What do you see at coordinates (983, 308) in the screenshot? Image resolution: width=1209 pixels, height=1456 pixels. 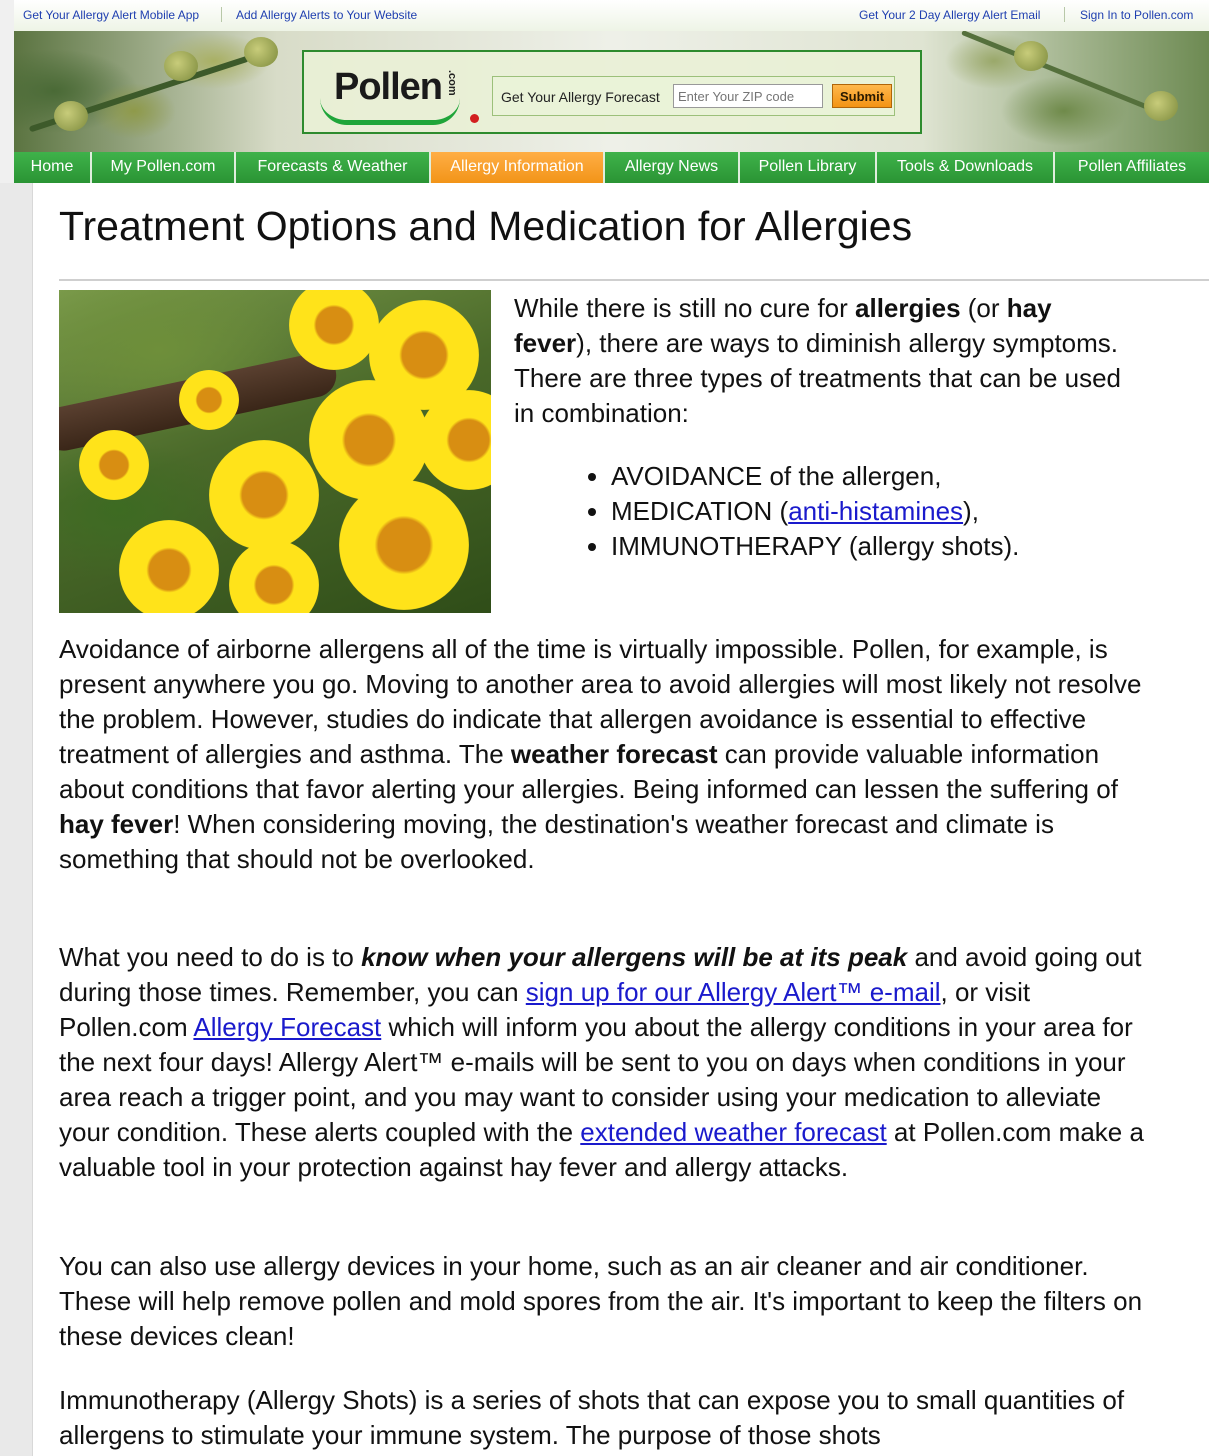 I see `intro-text: (or` at bounding box center [983, 308].